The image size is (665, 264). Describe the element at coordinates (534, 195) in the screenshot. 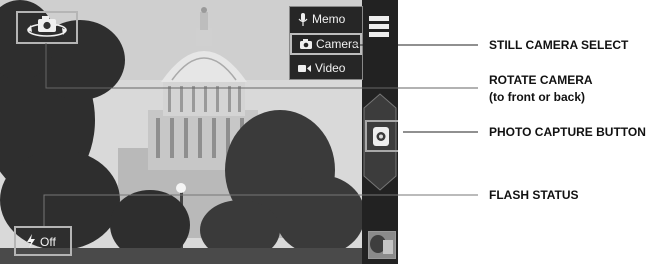

I see `callout-flash-status: FLASH STATUS` at that location.